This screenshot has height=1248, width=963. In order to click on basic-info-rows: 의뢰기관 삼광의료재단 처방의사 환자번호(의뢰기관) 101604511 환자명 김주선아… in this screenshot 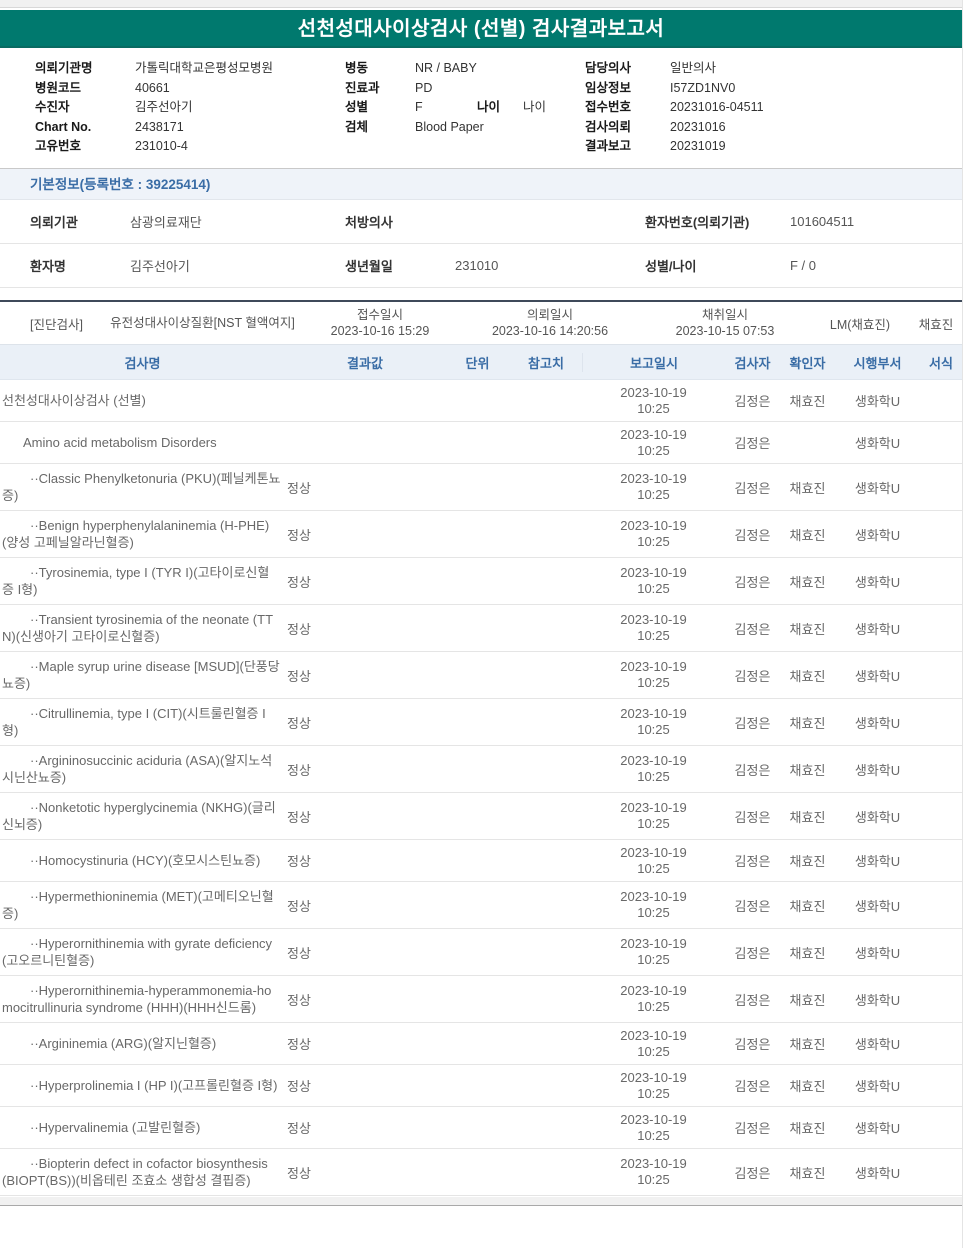, I will do `click(481, 244)`.